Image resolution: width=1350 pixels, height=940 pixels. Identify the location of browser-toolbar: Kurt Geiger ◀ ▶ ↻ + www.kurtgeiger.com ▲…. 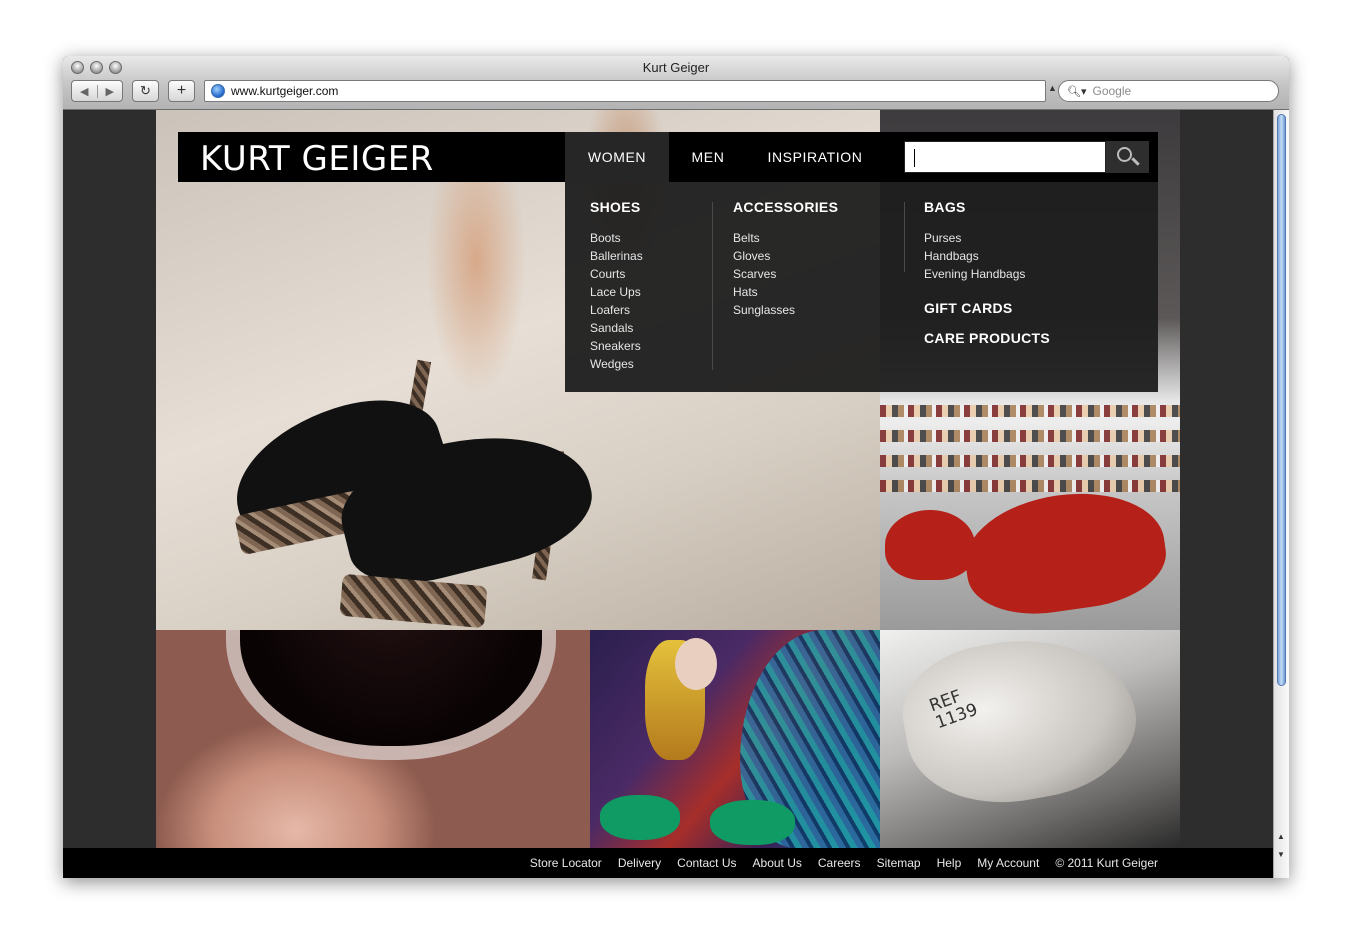
(676, 83).